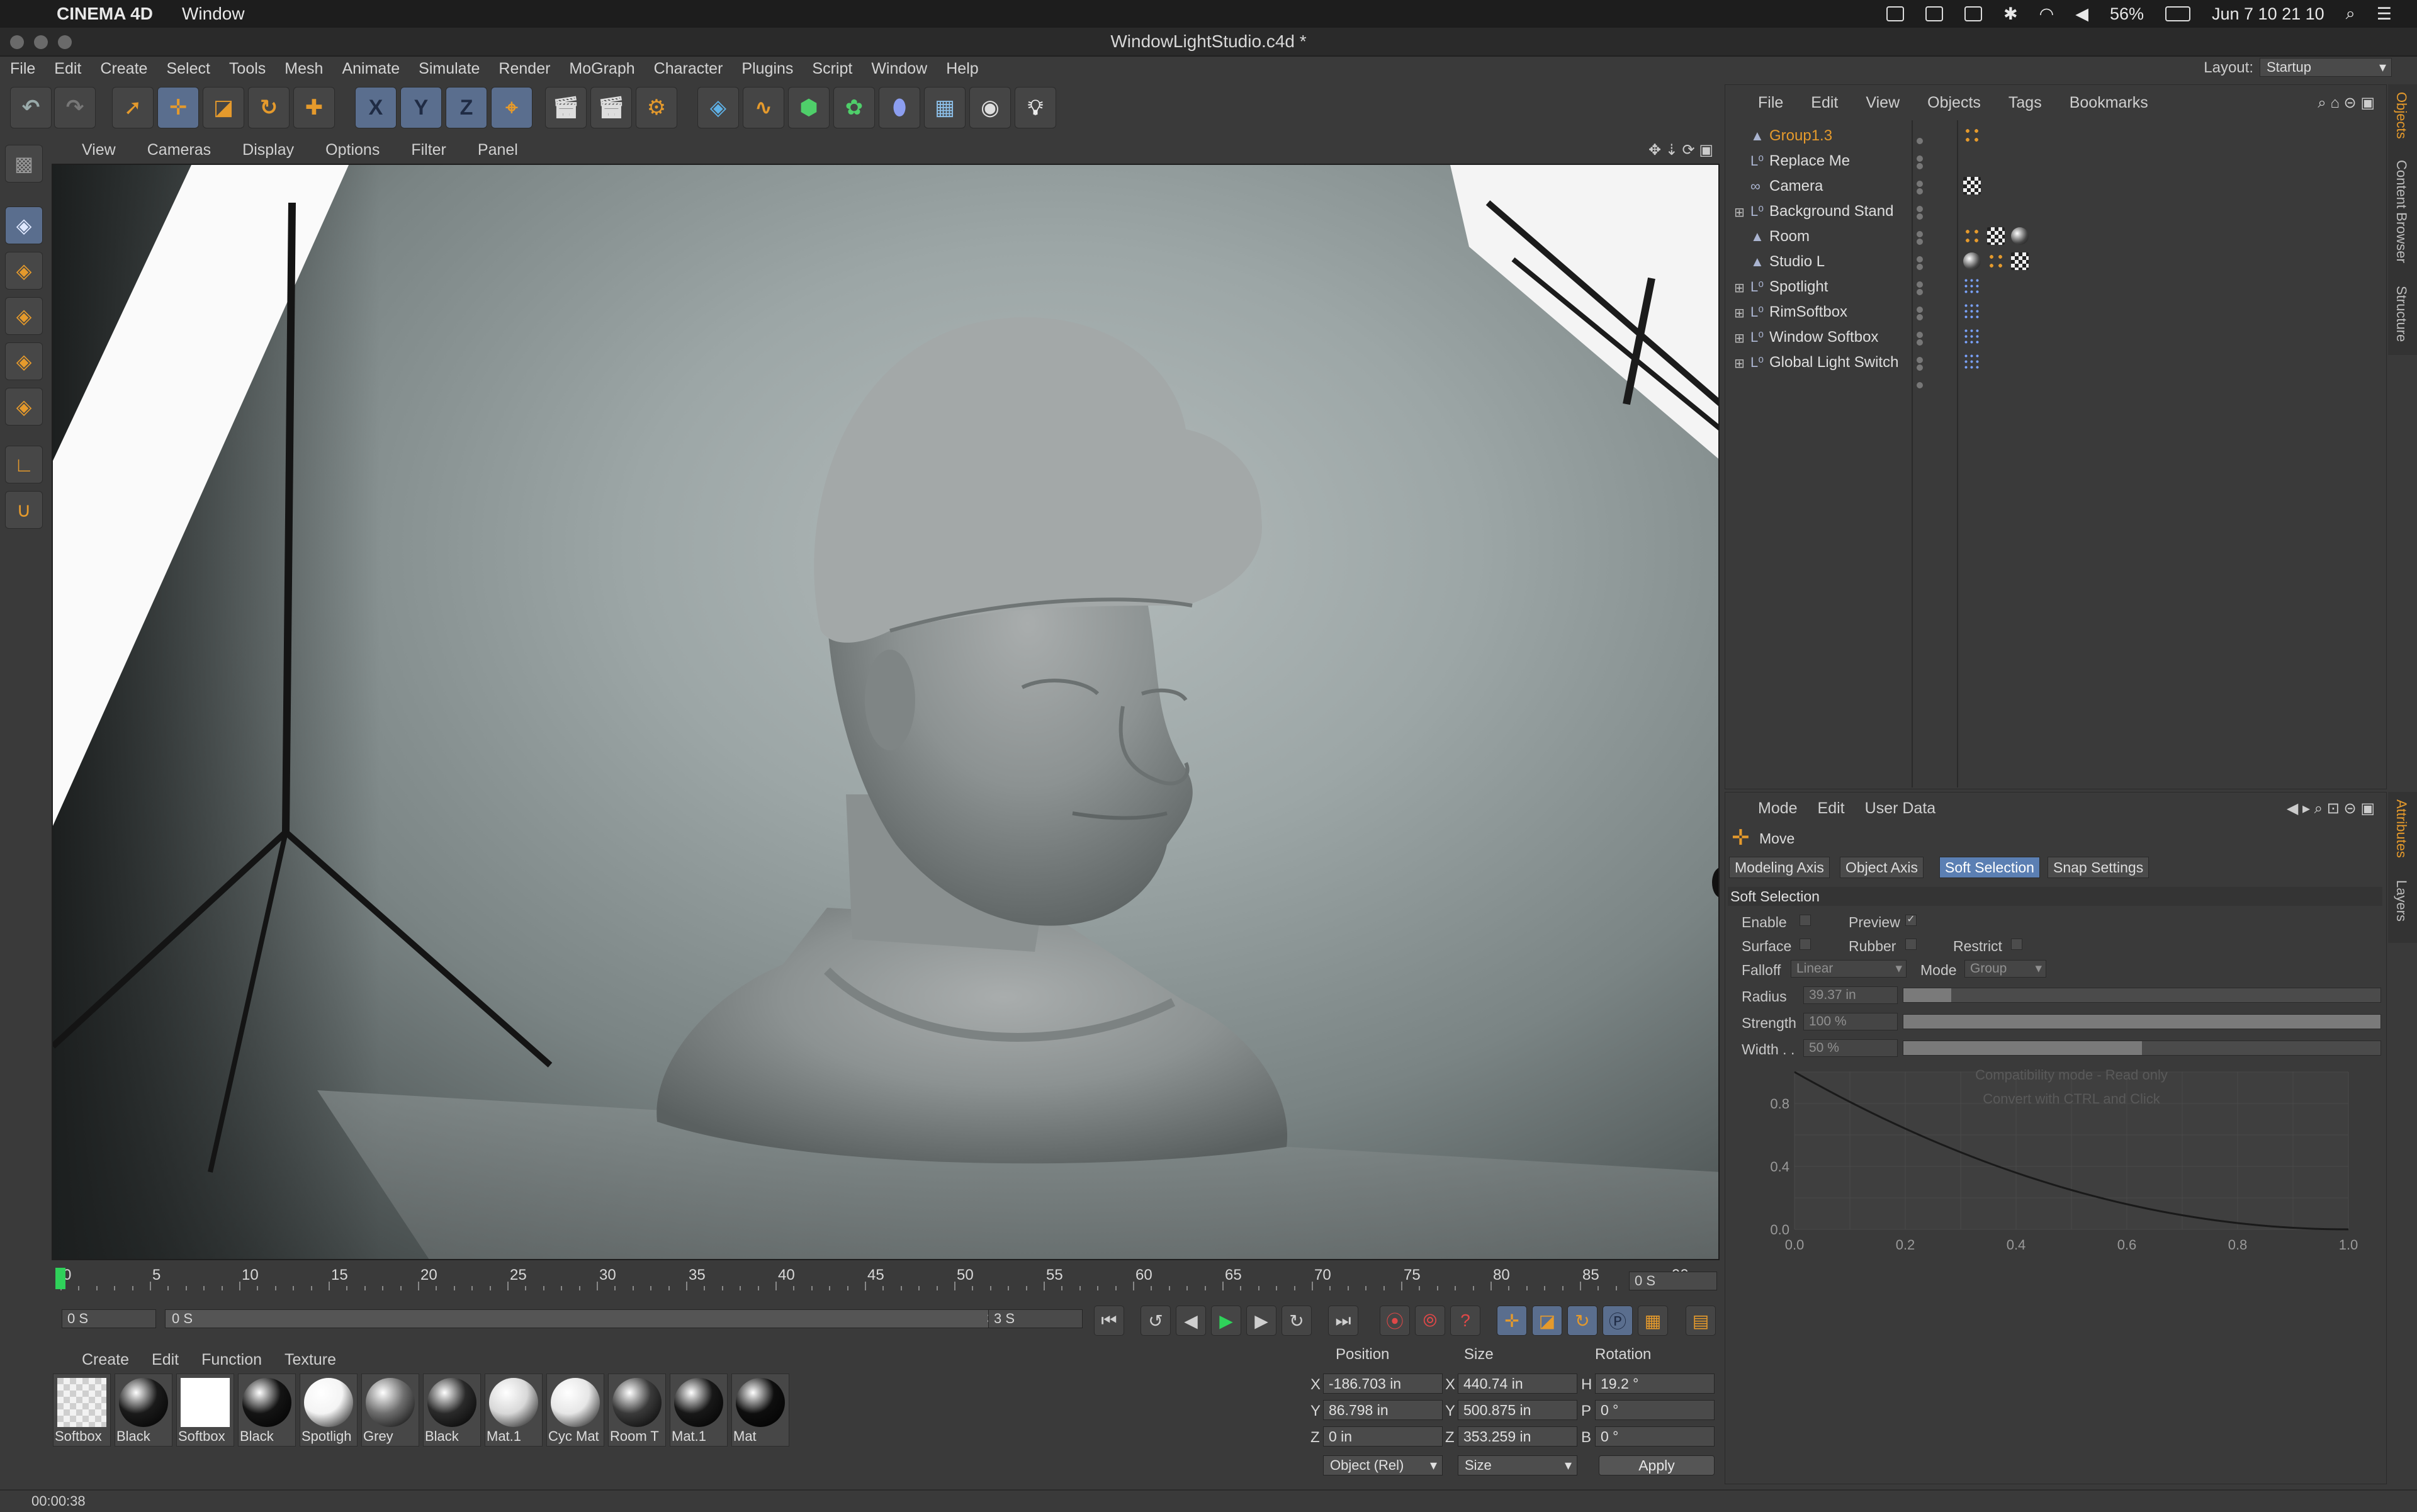 The image size is (2417, 1512). What do you see at coordinates (1343, 1321) in the screenshot?
I see `go-to-end-button: ⏭` at bounding box center [1343, 1321].